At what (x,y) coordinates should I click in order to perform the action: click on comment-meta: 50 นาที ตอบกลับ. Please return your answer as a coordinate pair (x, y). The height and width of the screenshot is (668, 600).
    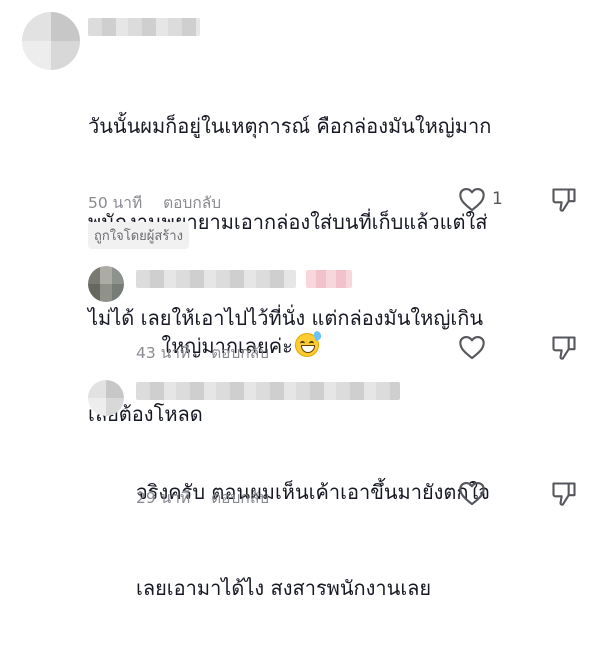
    Looking at the image, I should click on (154, 202).